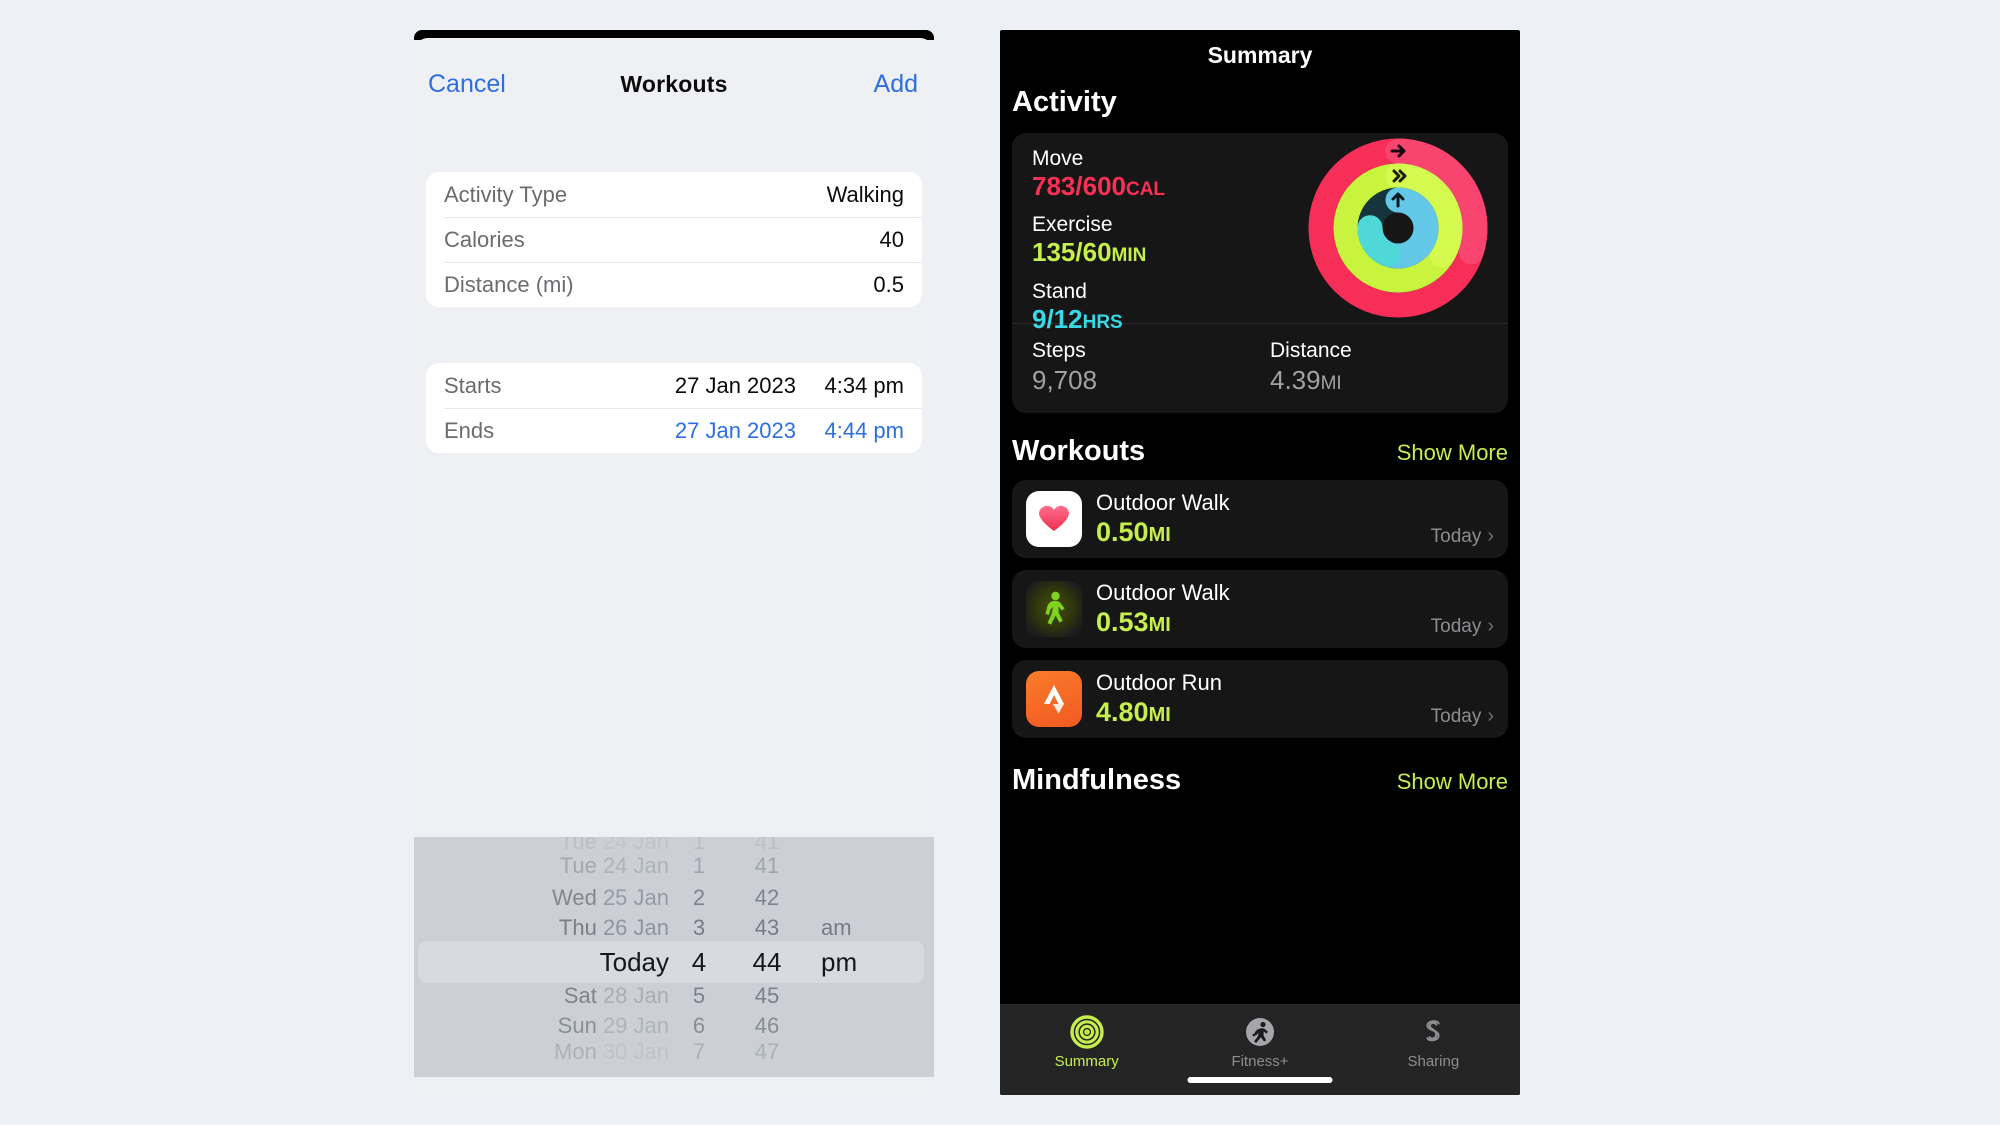  I want to click on row-value: 0.5, so click(888, 284).